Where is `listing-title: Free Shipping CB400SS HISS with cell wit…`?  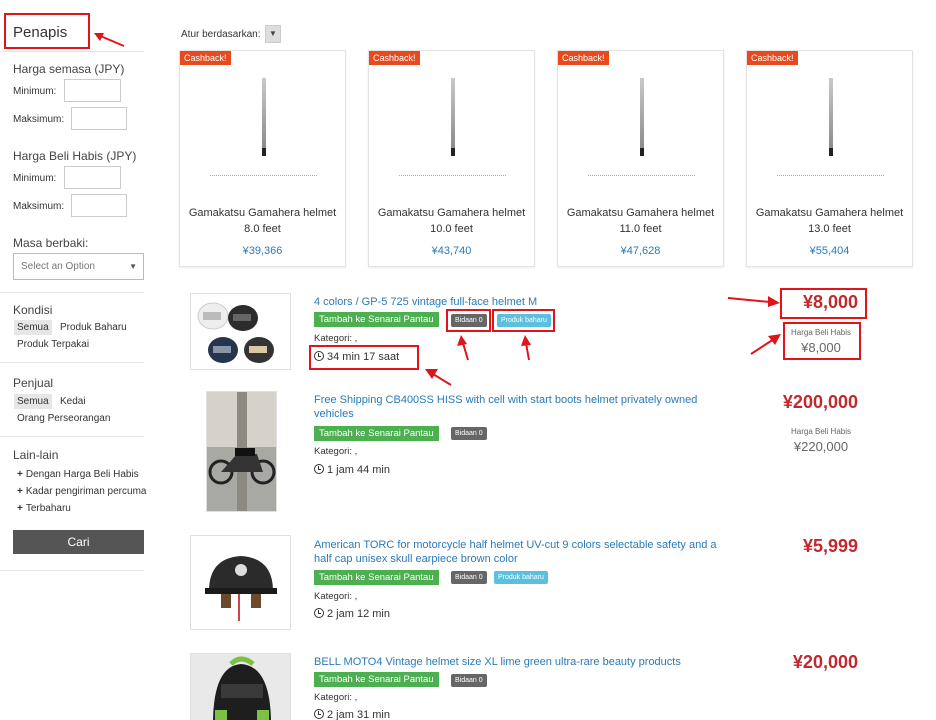 listing-title: Free Shipping CB400SS HISS with cell wit… is located at coordinates (519, 407).